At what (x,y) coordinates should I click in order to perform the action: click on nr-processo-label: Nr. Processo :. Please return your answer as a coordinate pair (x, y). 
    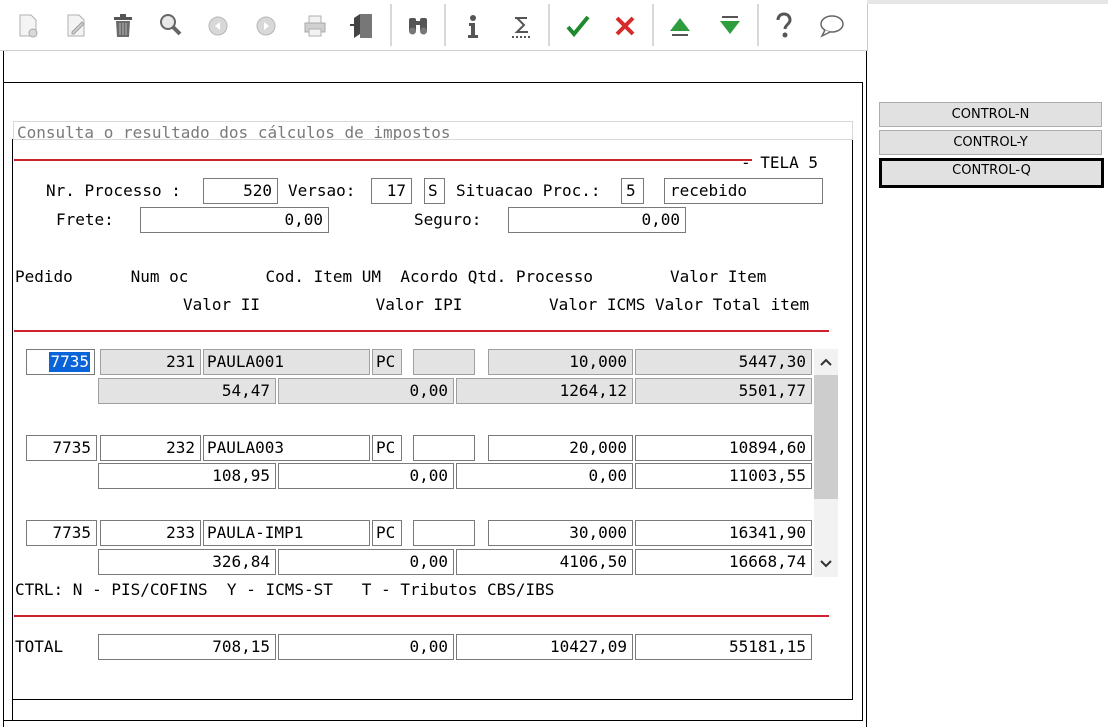
    Looking at the image, I should click on (113, 190).